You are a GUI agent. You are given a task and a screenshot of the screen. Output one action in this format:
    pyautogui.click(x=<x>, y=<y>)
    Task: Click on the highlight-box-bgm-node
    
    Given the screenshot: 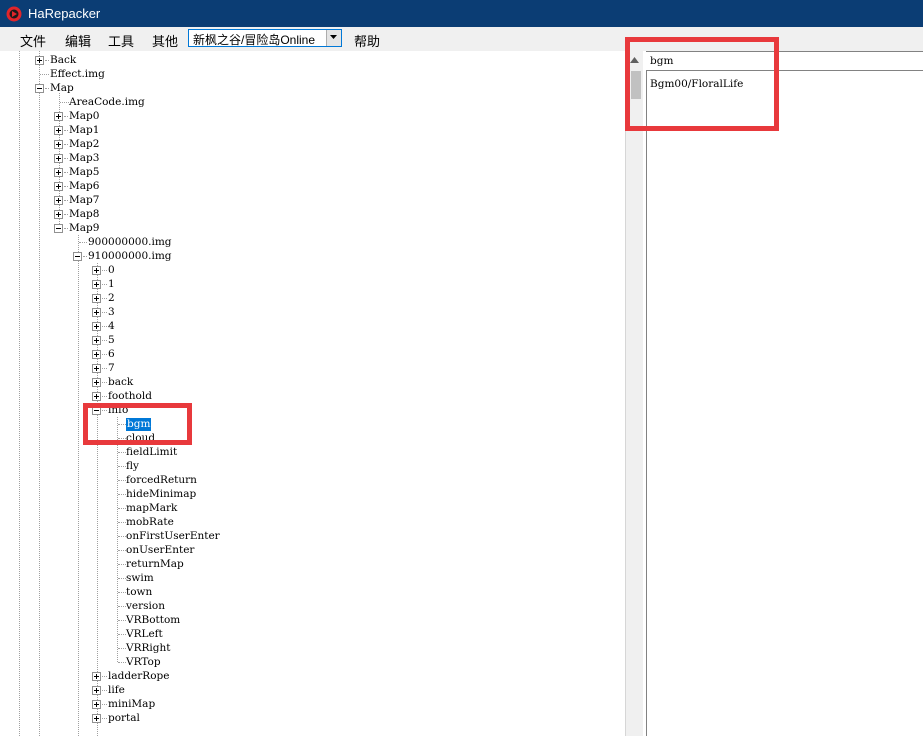 What is the action you would take?
    pyautogui.click(x=137, y=424)
    